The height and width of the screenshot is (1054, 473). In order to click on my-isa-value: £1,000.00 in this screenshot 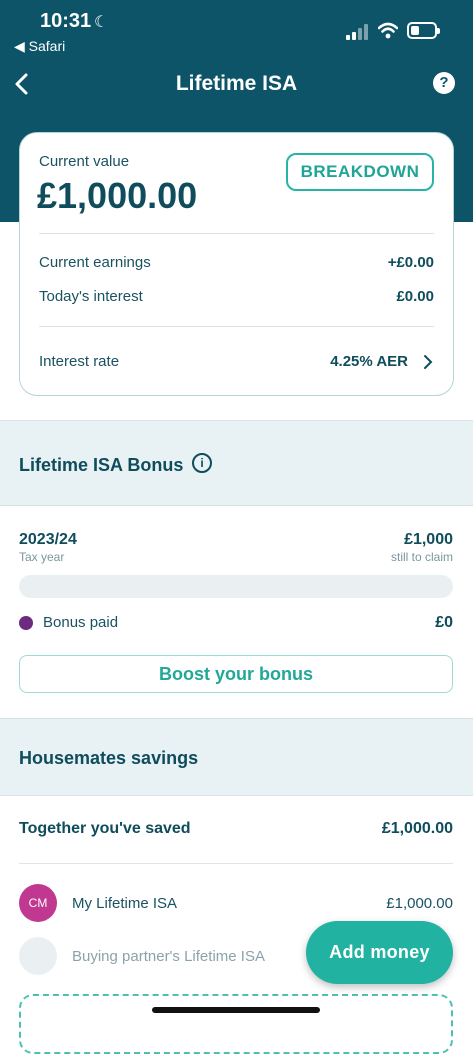, I will do `click(419, 903)`.